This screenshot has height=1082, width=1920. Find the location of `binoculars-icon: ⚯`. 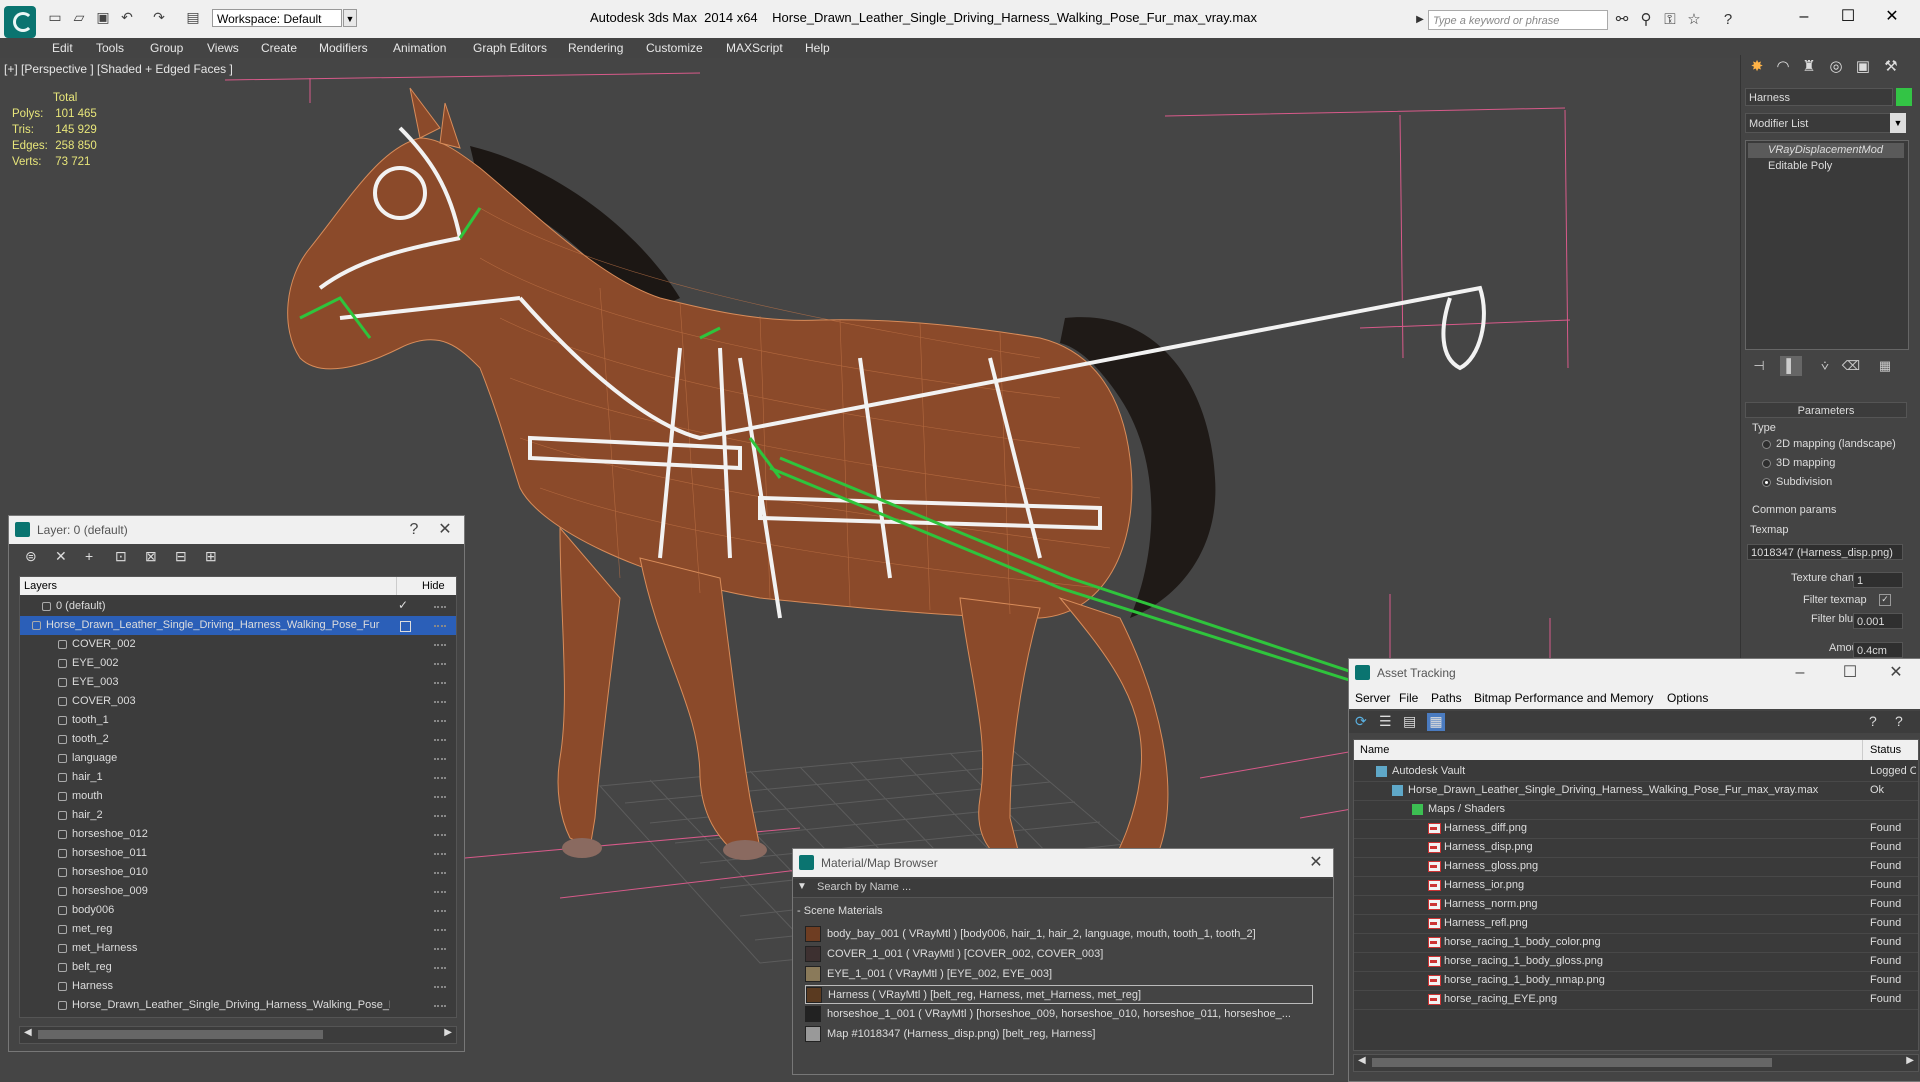

binoculars-icon: ⚯ is located at coordinates (1622, 20).